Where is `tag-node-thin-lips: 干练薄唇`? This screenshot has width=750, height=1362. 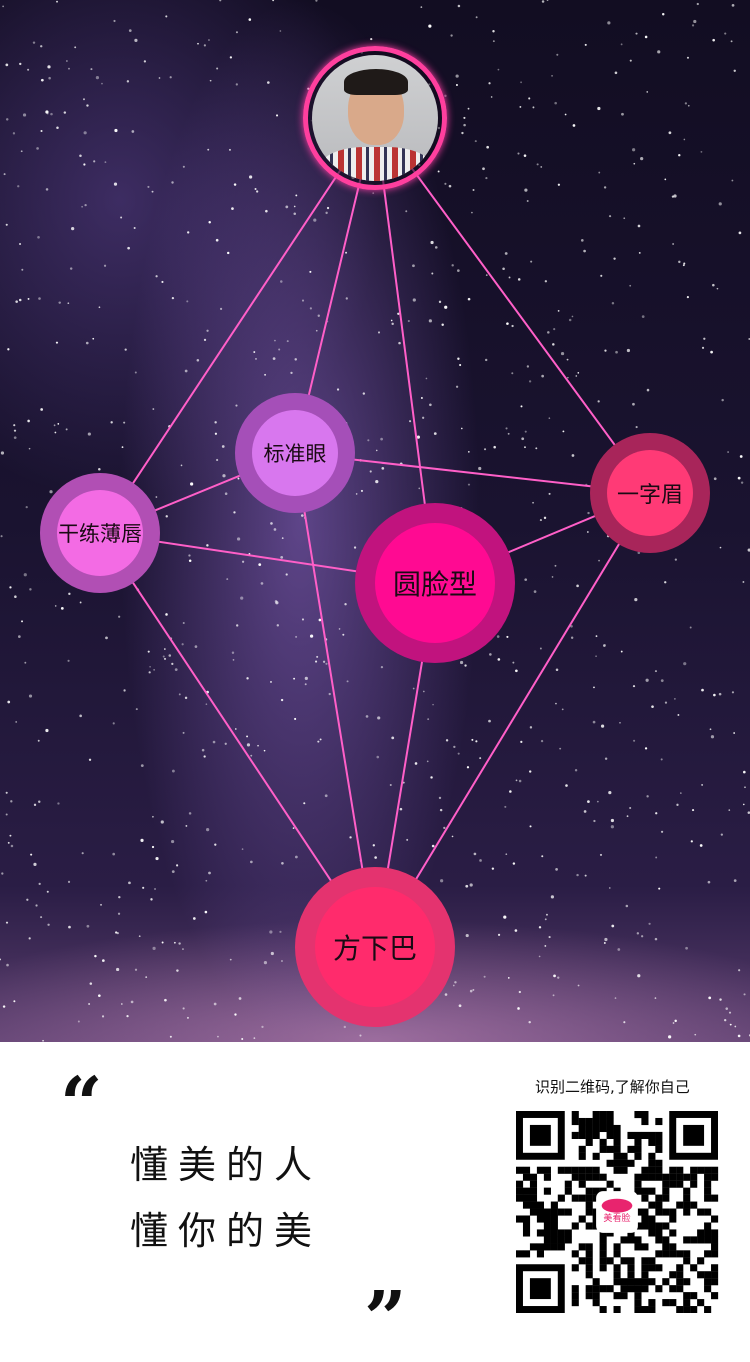
tag-node-thin-lips: 干练薄唇 is located at coordinates (100, 533).